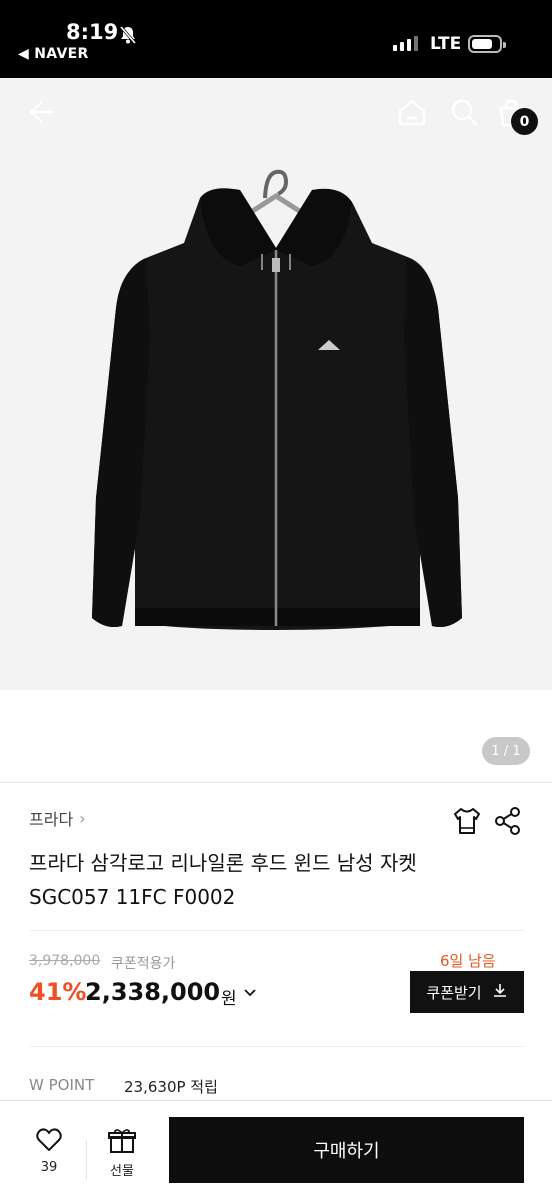 The height and width of the screenshot is (1200, 552). I want to click on buy-label: 구매하기, so click(346, 1151).